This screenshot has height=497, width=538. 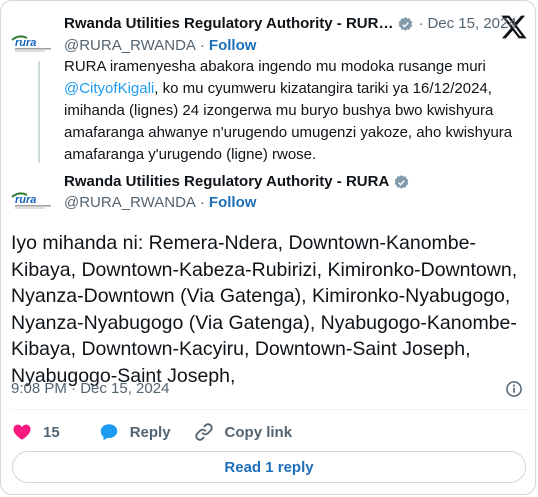 I want to click on reply-label: Reply, so click(x=150, y=432).